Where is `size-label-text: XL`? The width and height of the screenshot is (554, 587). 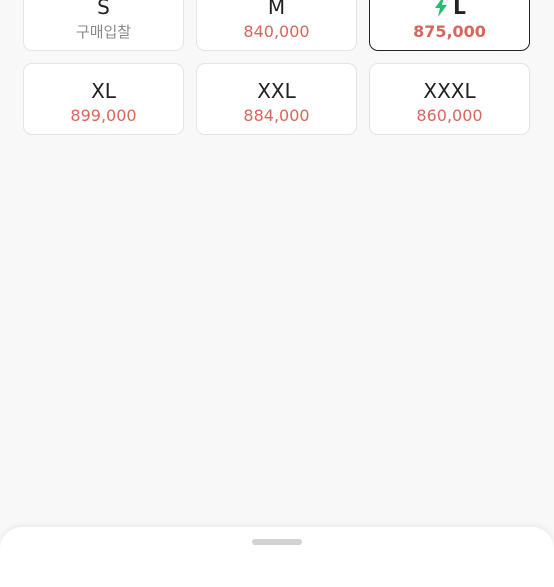
size-label-text: XL is located at coordinates (103, 90).